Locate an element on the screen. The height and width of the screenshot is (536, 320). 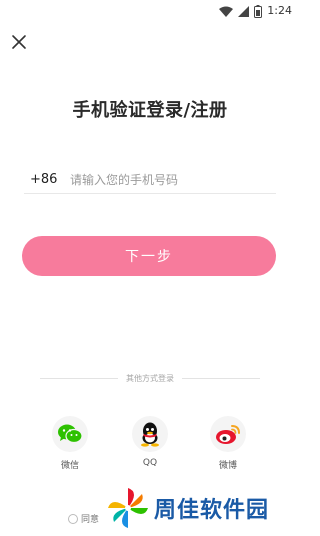
status-time: 1:24 is located at coordinates (279, 10).